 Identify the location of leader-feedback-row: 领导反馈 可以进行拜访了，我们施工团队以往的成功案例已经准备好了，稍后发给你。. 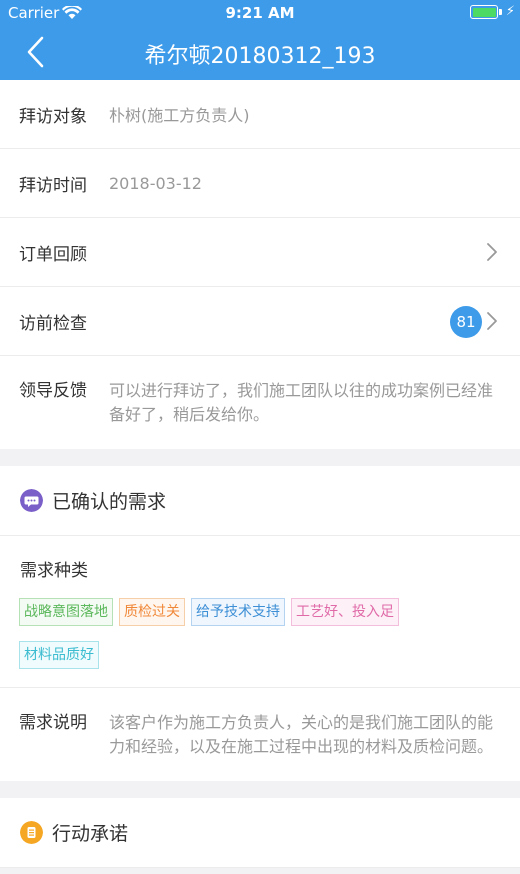
(260, 402).